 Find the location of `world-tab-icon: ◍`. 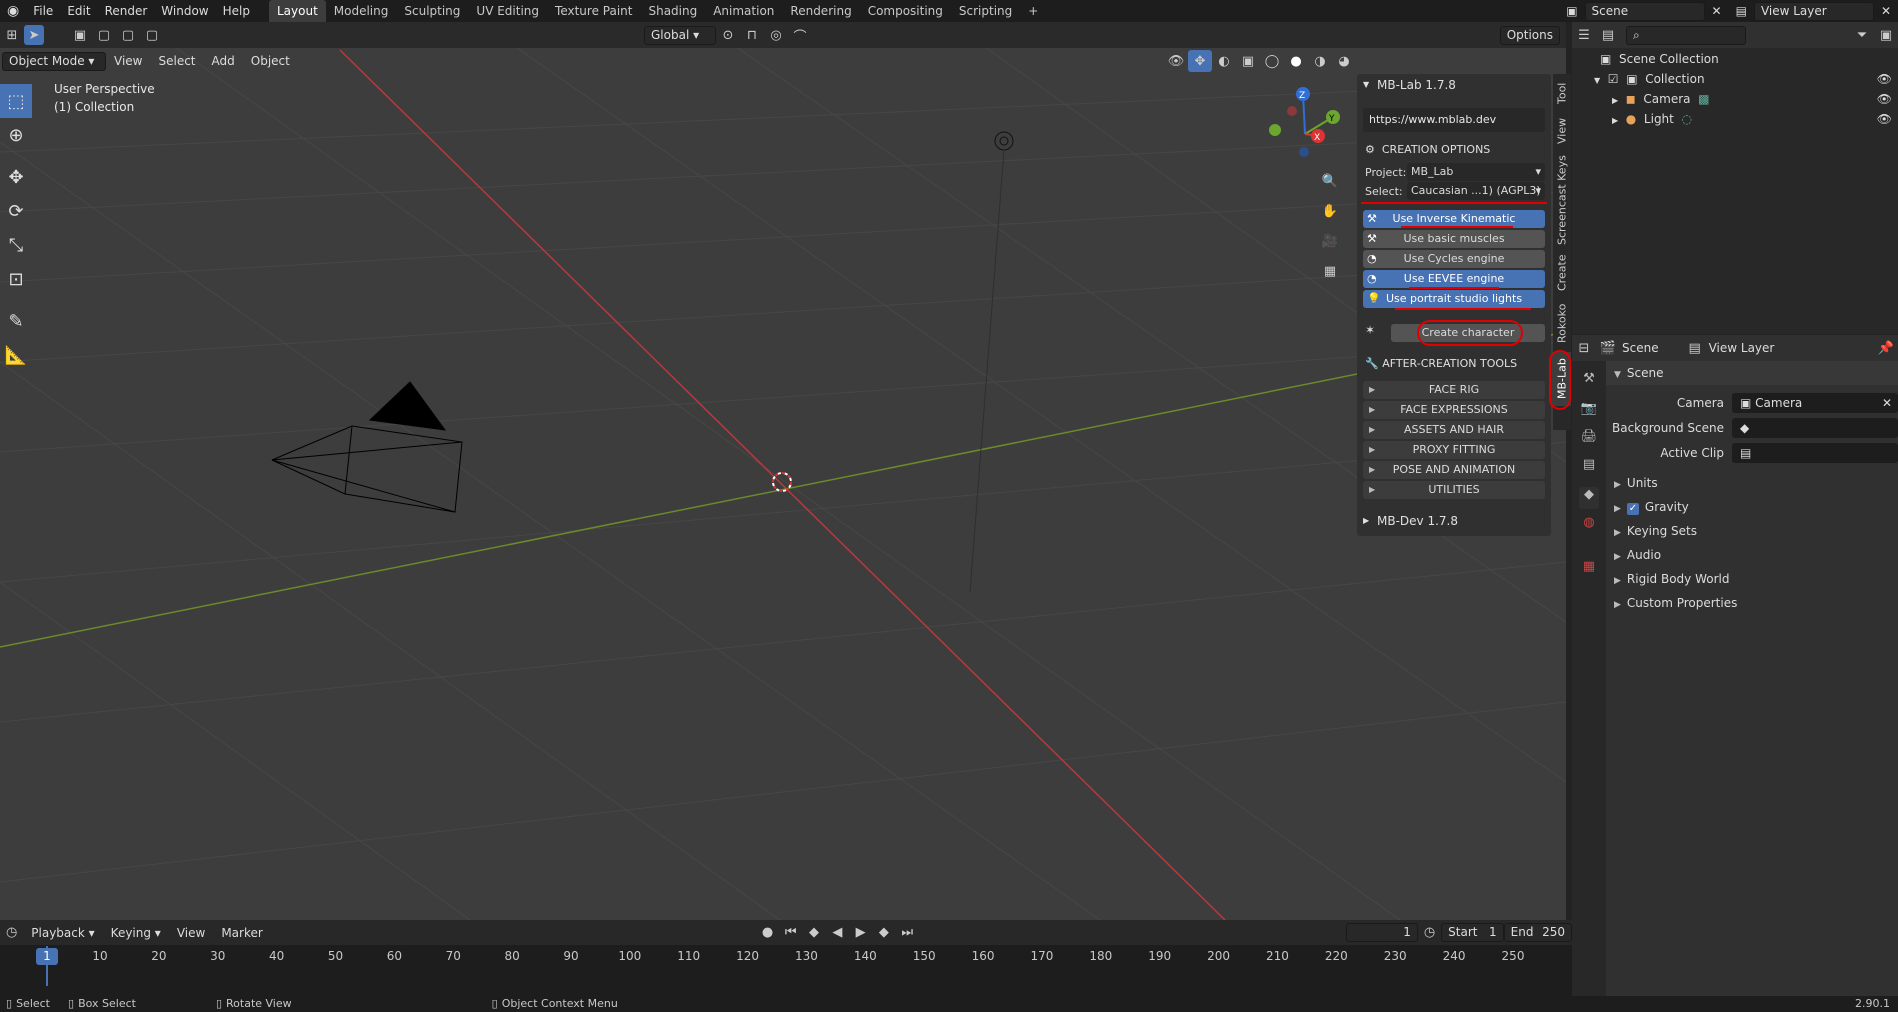

world-tab-icon: ◍ is located at coordinates (1589, 526).